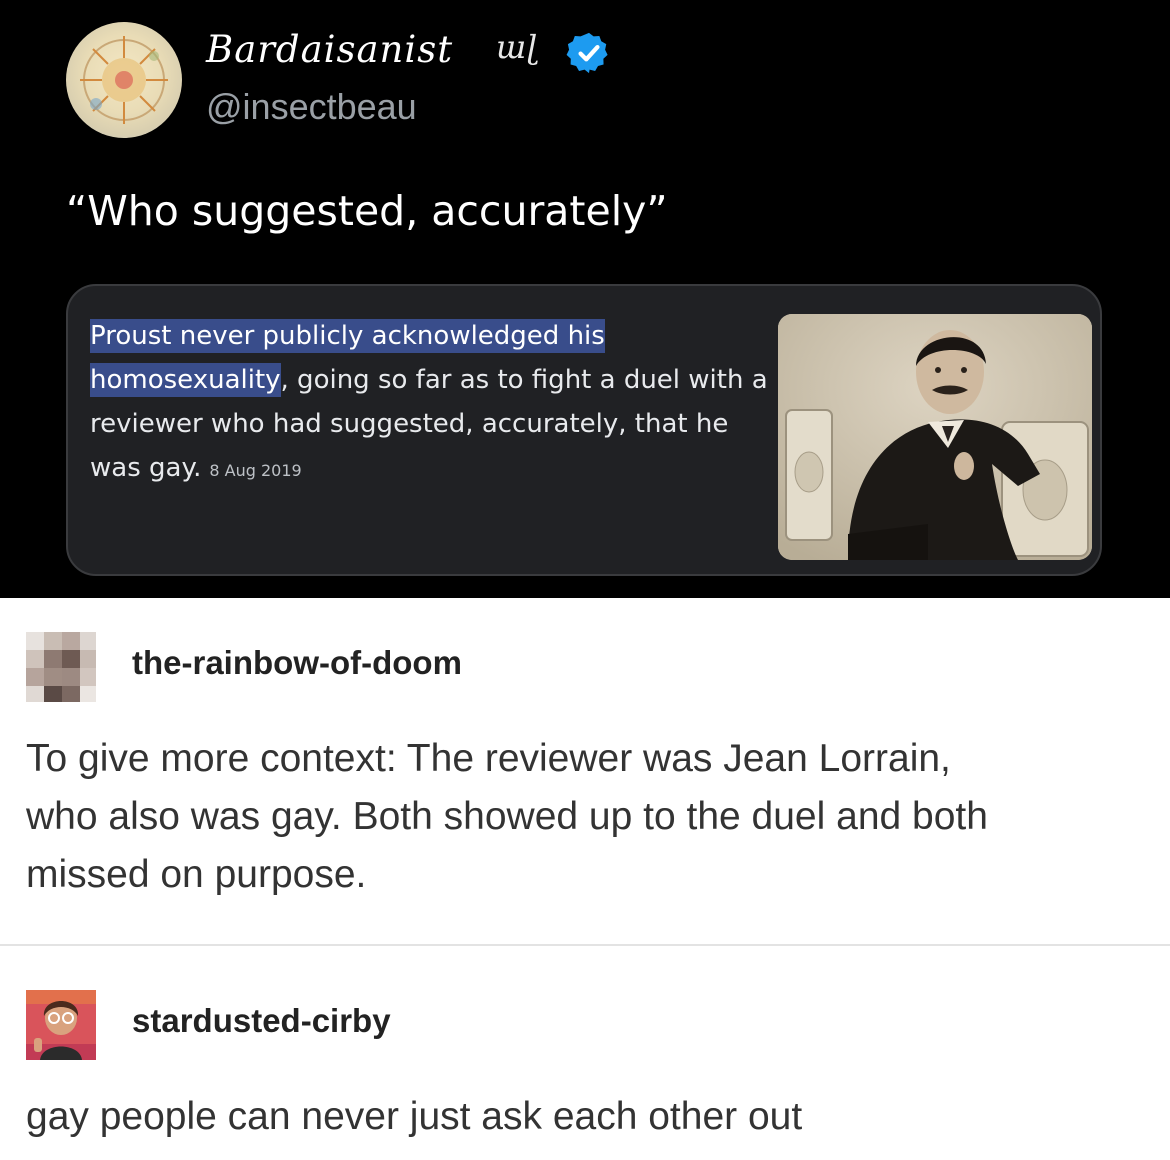  Describe the element at coordinates (347, 336) in the screenshot. I see `snippet-highlight-1: Proust never publicly acknowledged his` at that location.